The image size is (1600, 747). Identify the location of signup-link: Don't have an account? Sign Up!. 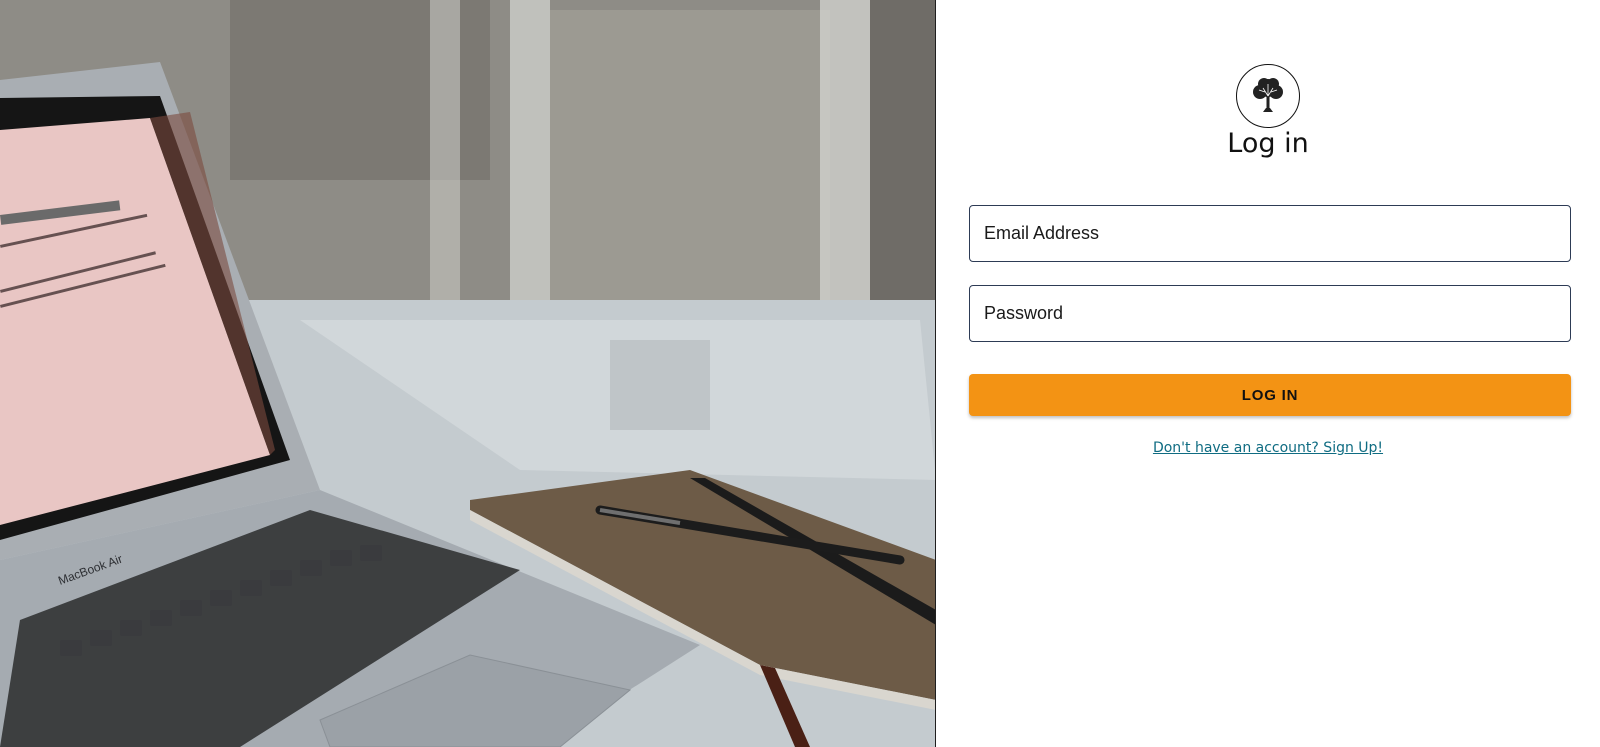
(1268, 448).